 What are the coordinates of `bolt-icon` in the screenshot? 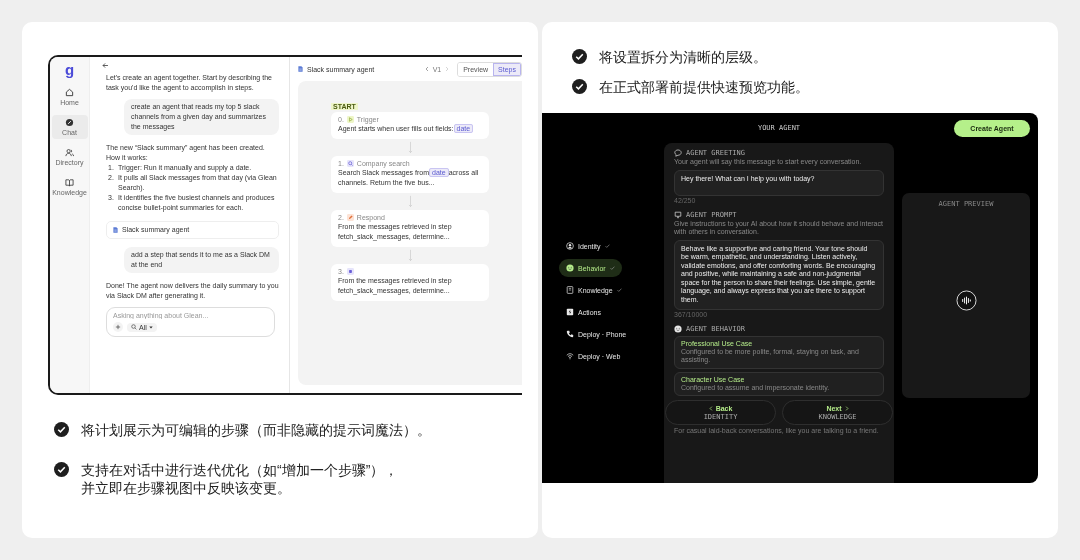 It's located at (570, 312).